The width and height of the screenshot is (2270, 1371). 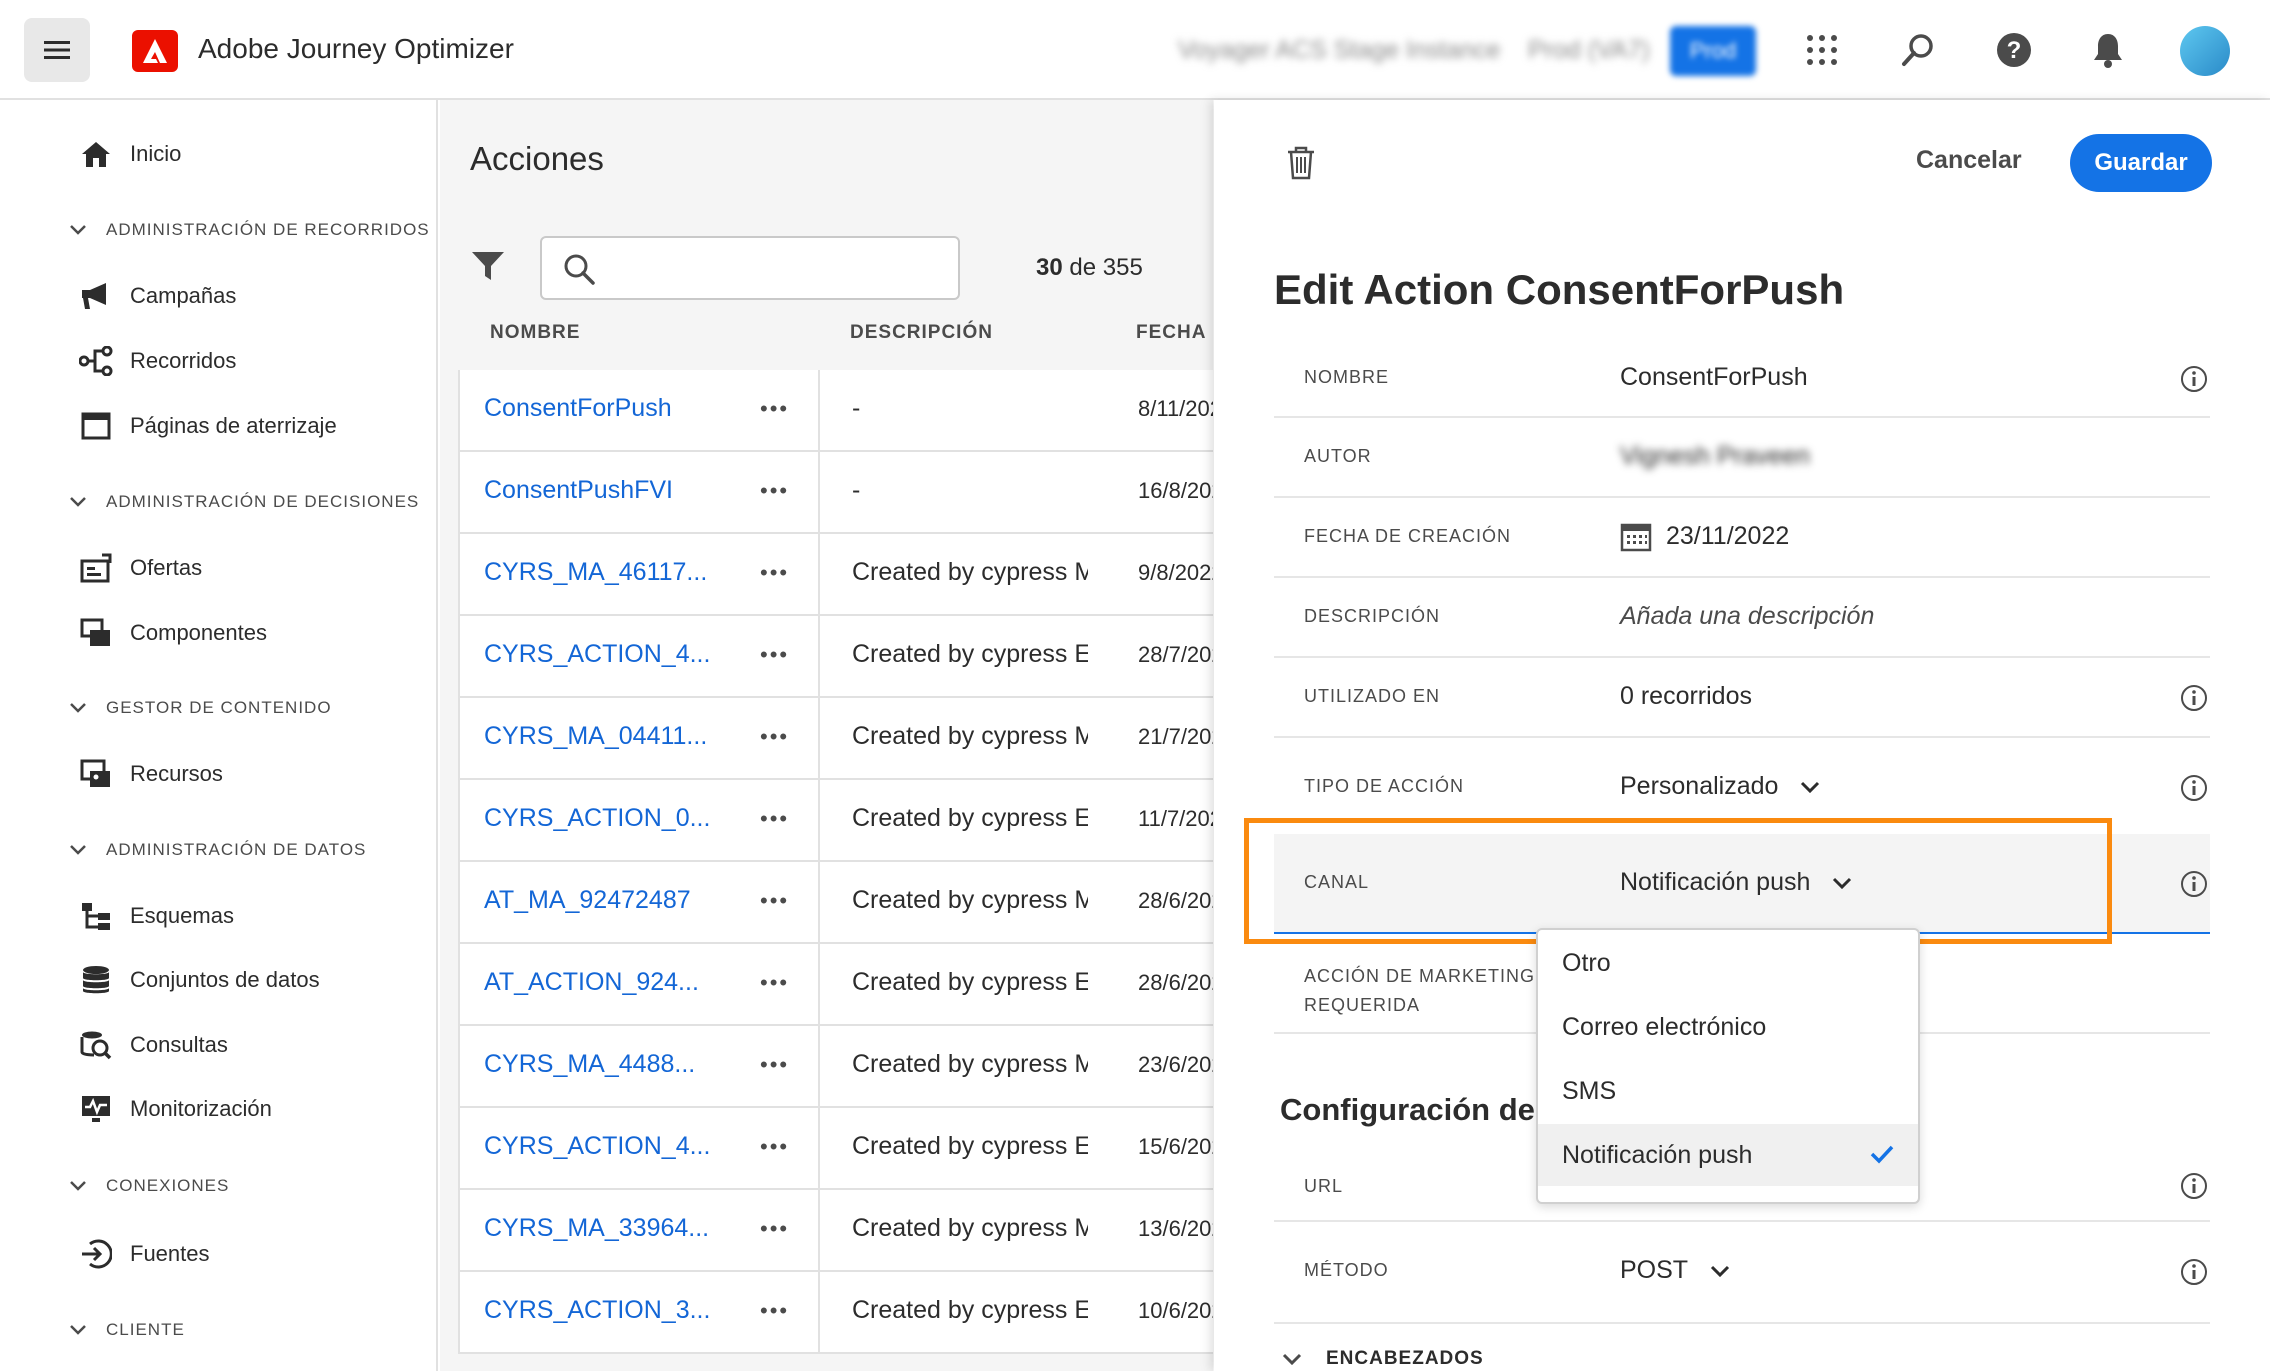 What do you see at coordinates (836, 411) in the screenshot?
I see `table-row: ConsentForPush ••• - 8/11/2022` at bounding box center [836, 411].